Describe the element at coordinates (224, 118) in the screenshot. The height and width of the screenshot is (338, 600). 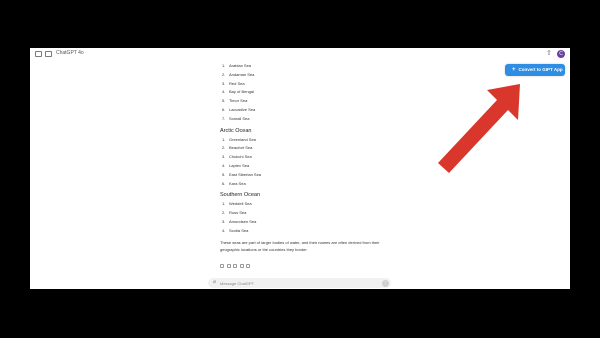
I see `list-item-number: 7.` at that location.